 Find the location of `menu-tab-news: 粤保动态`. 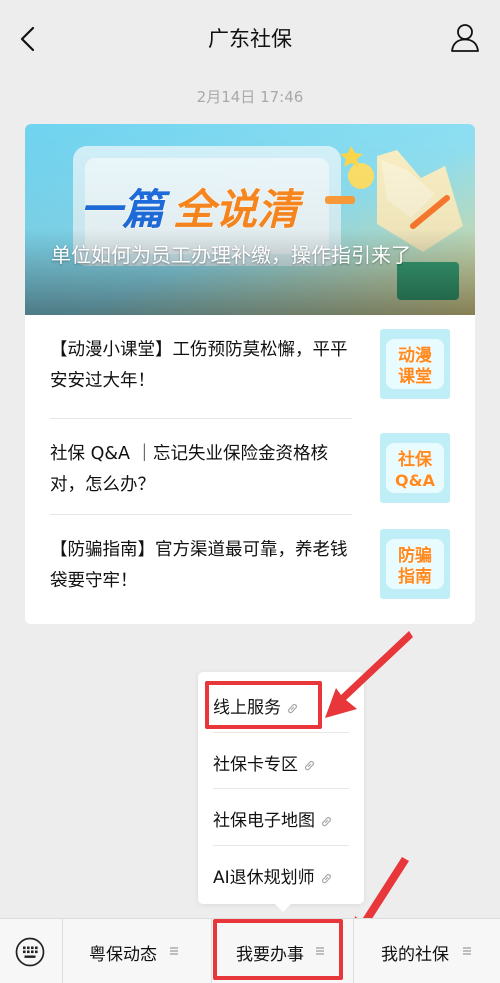

menu-tab-news: 粤保动态 is located at coordinates (137, 951).